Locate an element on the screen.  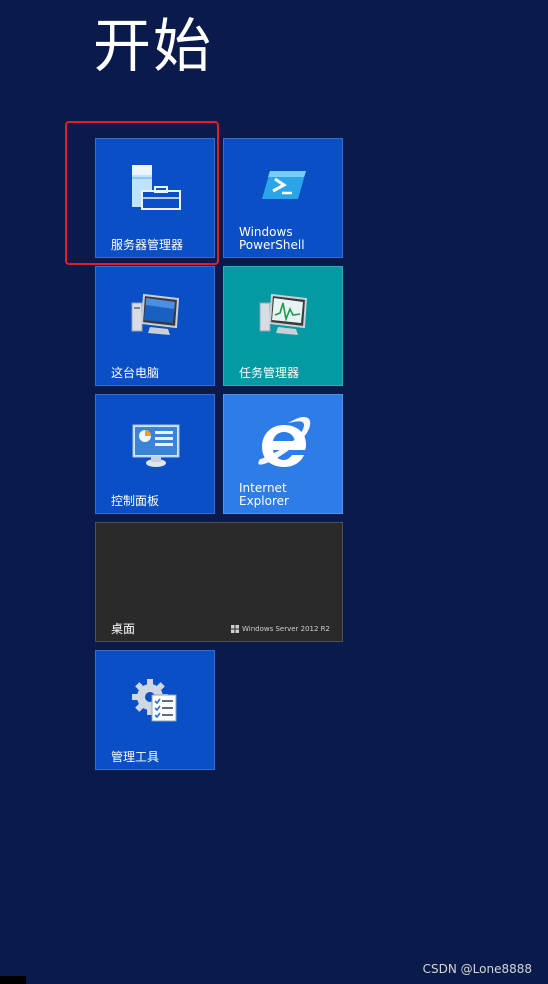
windows-server-brand: Windows Server 2012 R2 is located at coordinates (280, 629).